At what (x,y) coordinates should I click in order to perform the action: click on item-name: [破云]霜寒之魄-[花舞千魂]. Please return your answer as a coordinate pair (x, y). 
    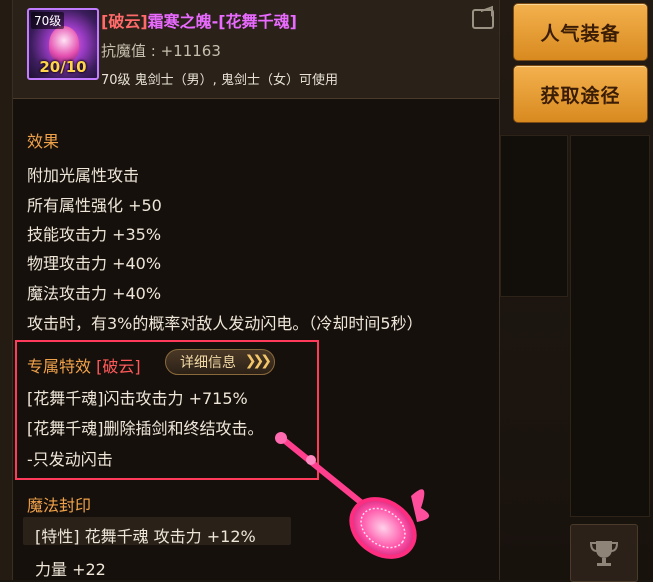
    Looking at the image, I should click on (199, 20).